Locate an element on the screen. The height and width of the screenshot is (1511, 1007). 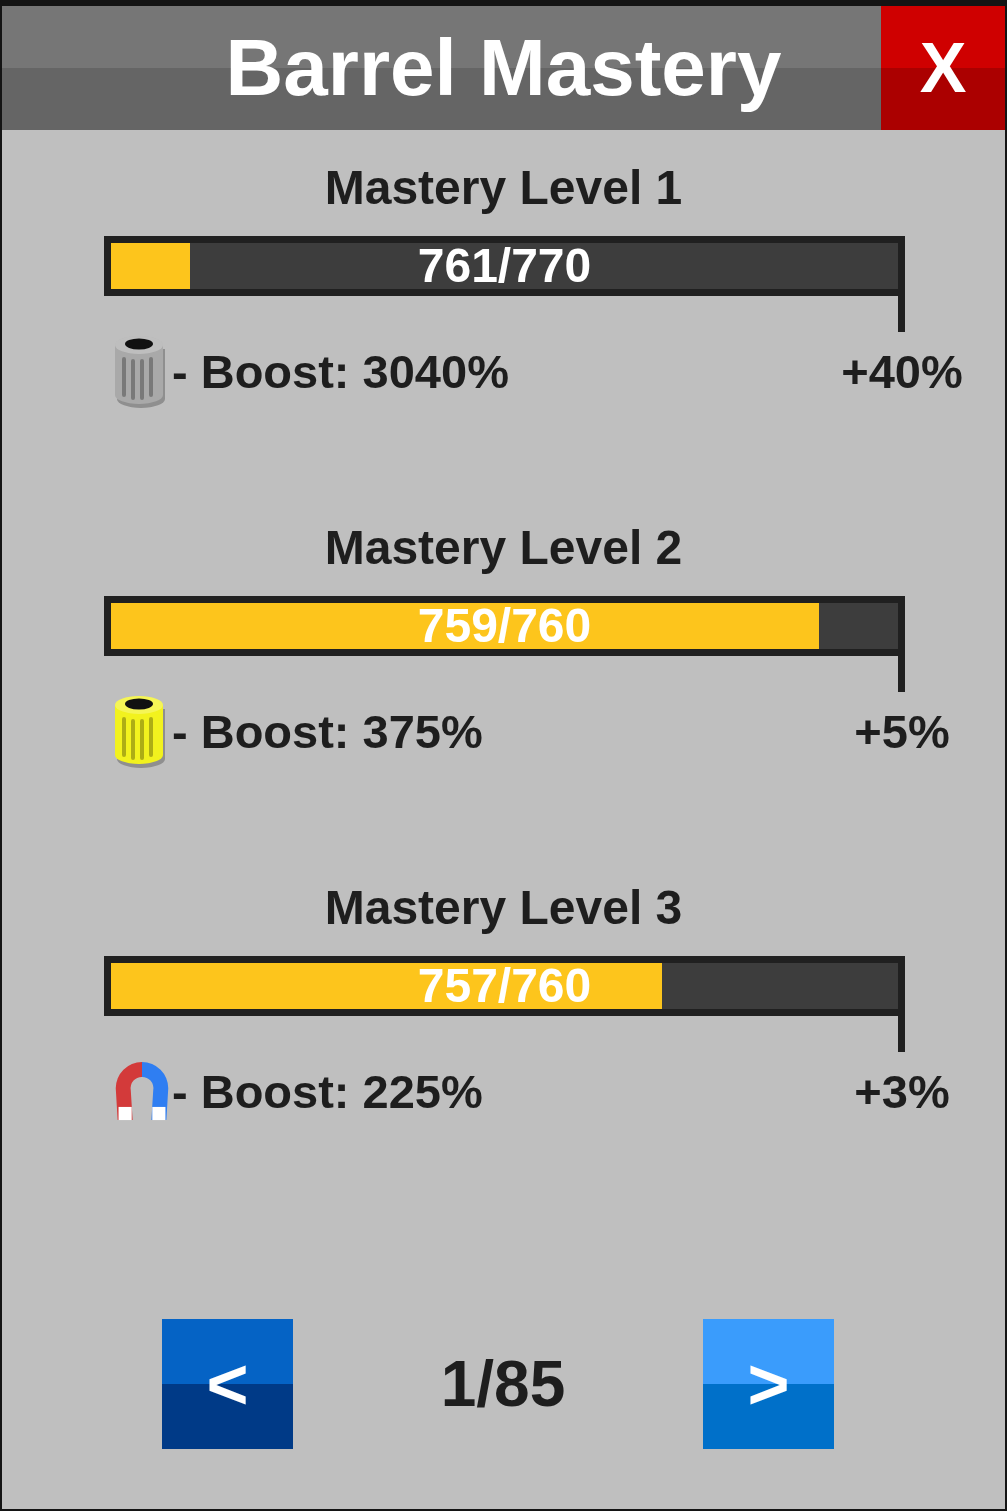
dialog-title: Barrel Mastery is located at coordinates (503, 68).